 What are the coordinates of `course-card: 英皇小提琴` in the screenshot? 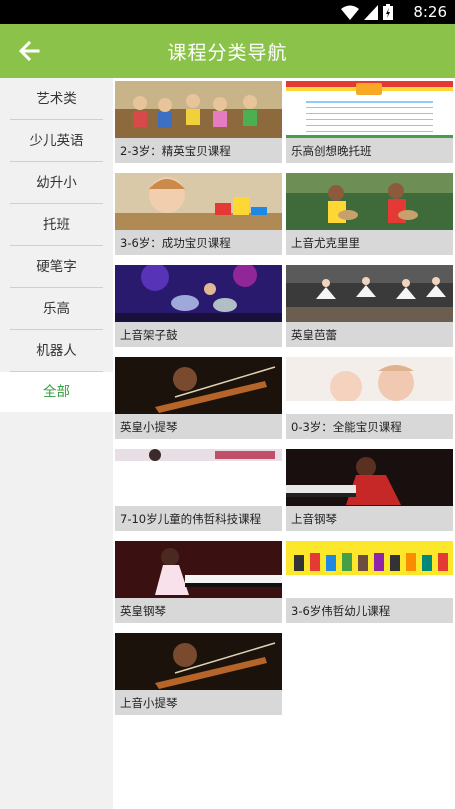 It's located at (198, 398).